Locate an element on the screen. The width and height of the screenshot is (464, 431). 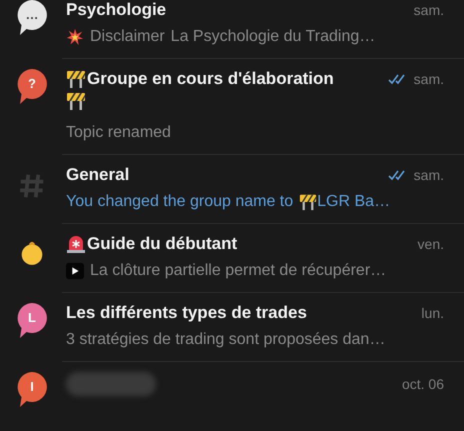
topic-icon: L is located at coordinates (32, 321).